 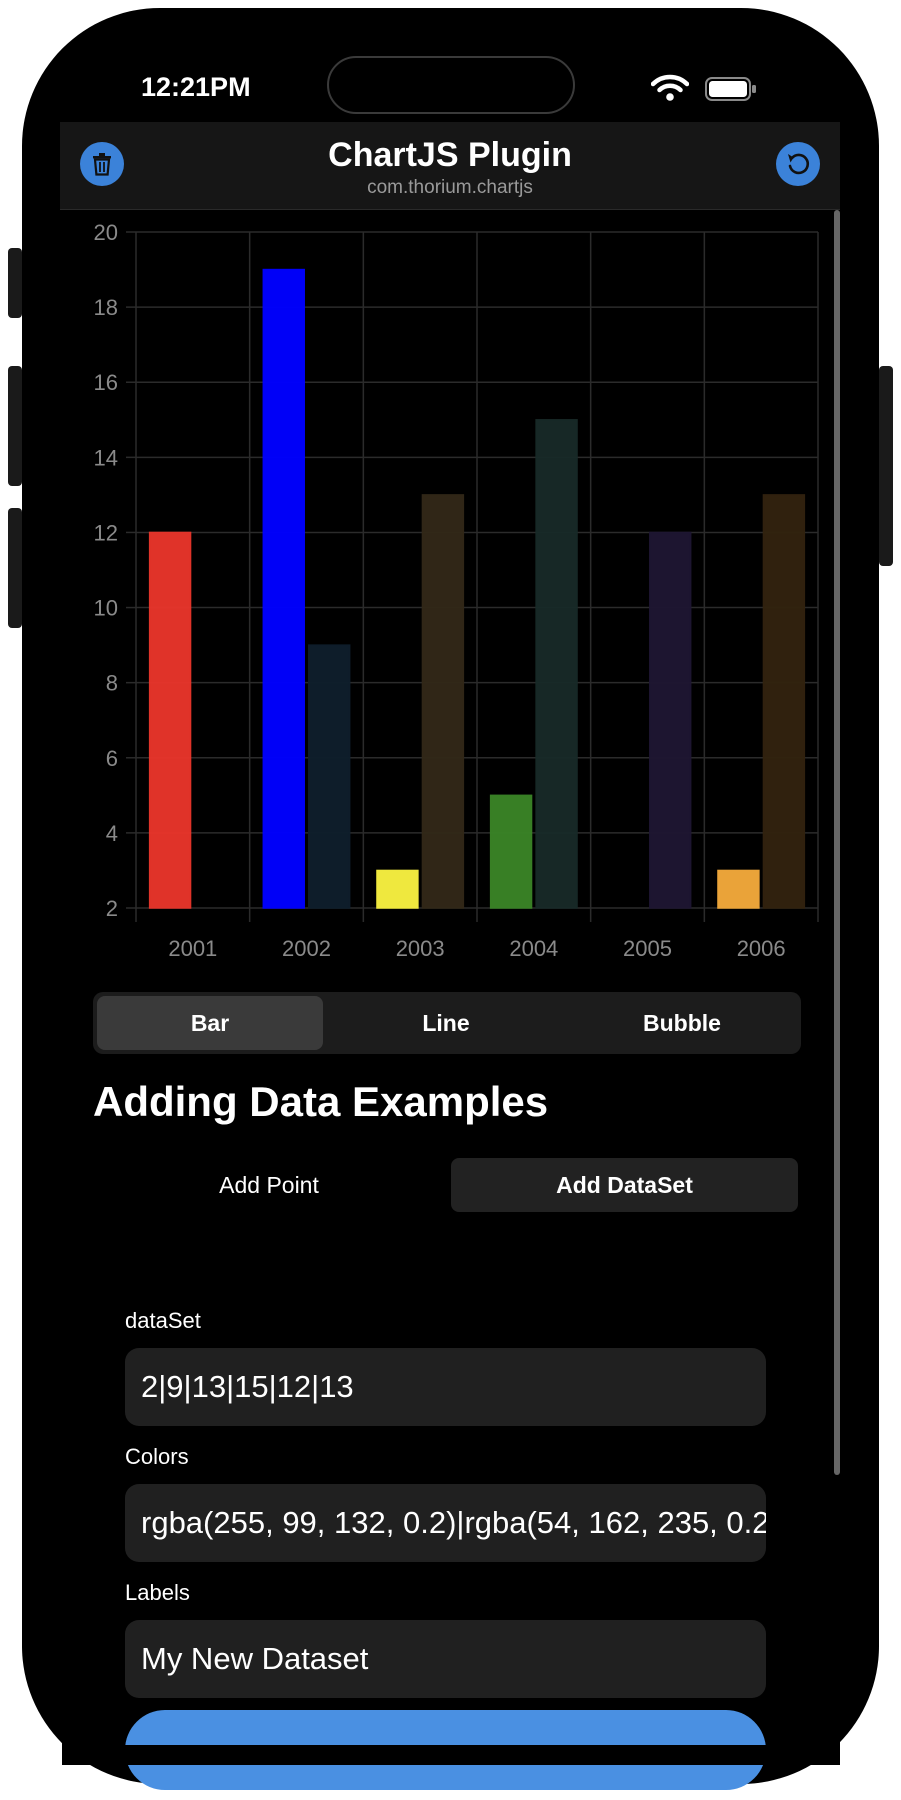 What do you see at coordinates (192, 948) in the screenshot?
I see `x-tick-label: 2001` at bounding box center [192, 948].